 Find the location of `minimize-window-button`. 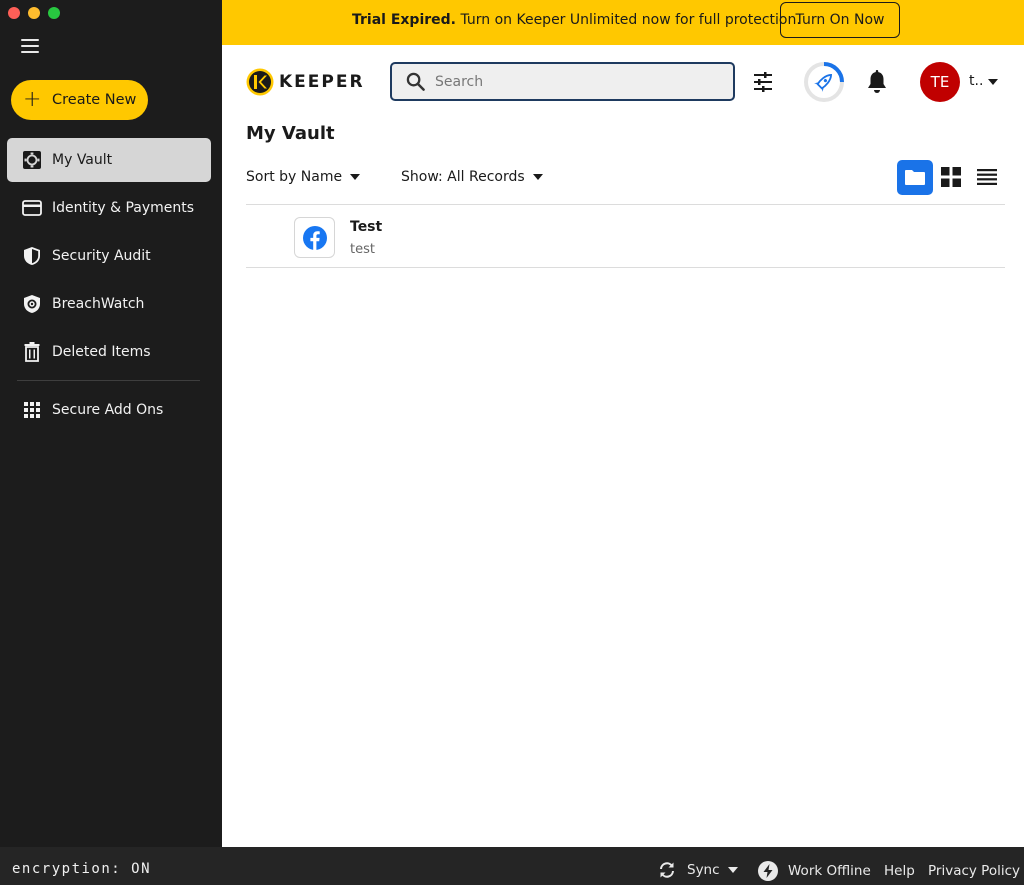

minimize-window-button is located at coordinates (34, 13).